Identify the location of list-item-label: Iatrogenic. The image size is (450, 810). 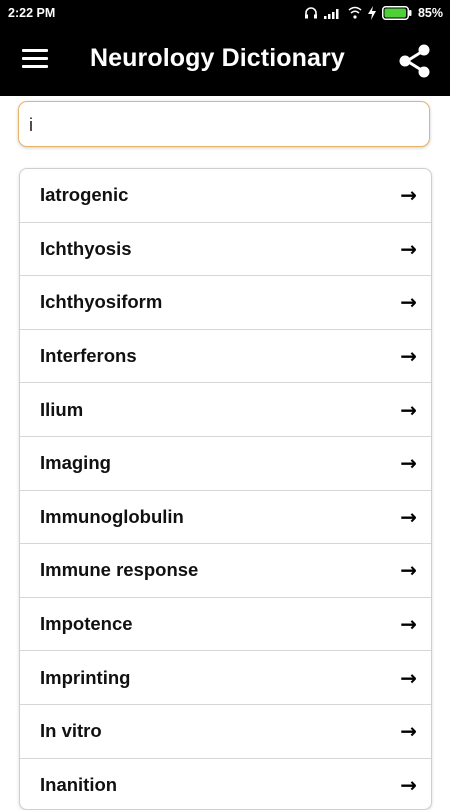
(84, 195).